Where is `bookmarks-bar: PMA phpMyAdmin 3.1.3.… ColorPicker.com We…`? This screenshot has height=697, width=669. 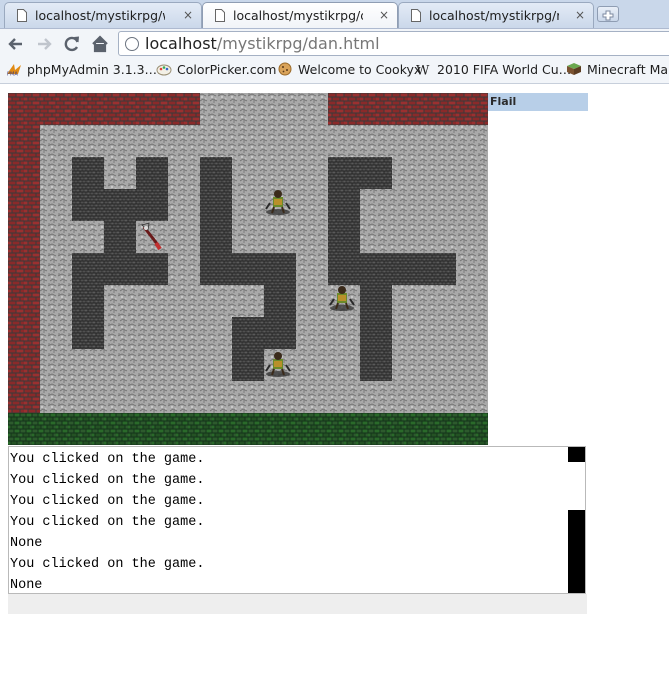
bookmarks-bar: PMA phpMyAdmin 3.1.3.… ColorPicker.com We… is located at coordinates (334, 71).